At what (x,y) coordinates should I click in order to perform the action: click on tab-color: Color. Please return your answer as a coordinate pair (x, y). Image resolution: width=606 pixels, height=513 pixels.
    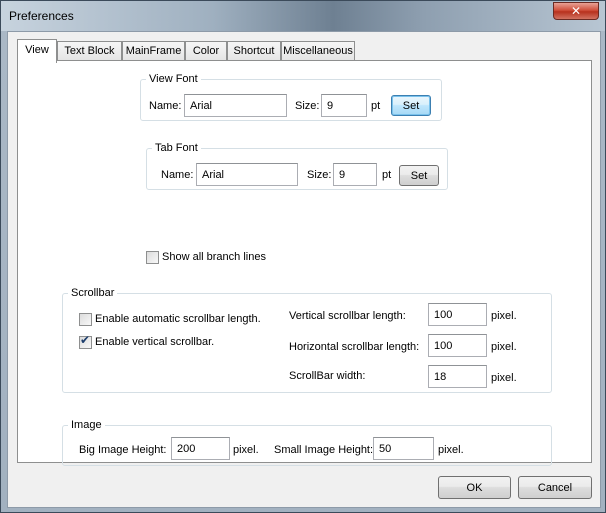
    Looking at the image, I should click on (206, 51).